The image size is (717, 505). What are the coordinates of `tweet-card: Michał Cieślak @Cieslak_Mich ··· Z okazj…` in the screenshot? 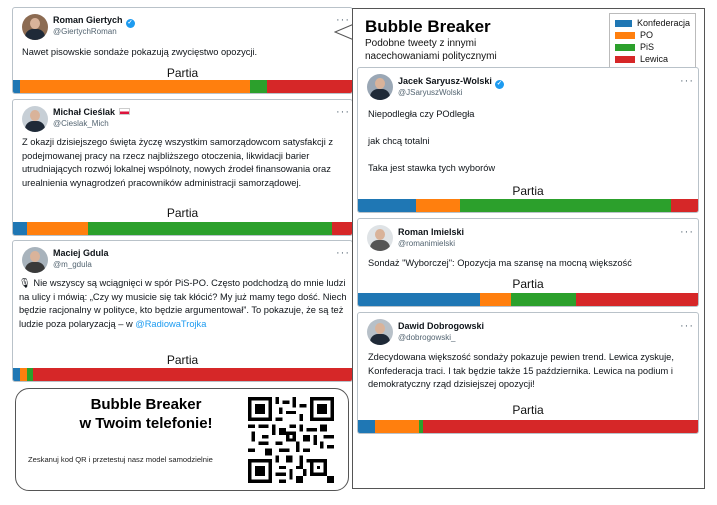 It's located at (182, 167).